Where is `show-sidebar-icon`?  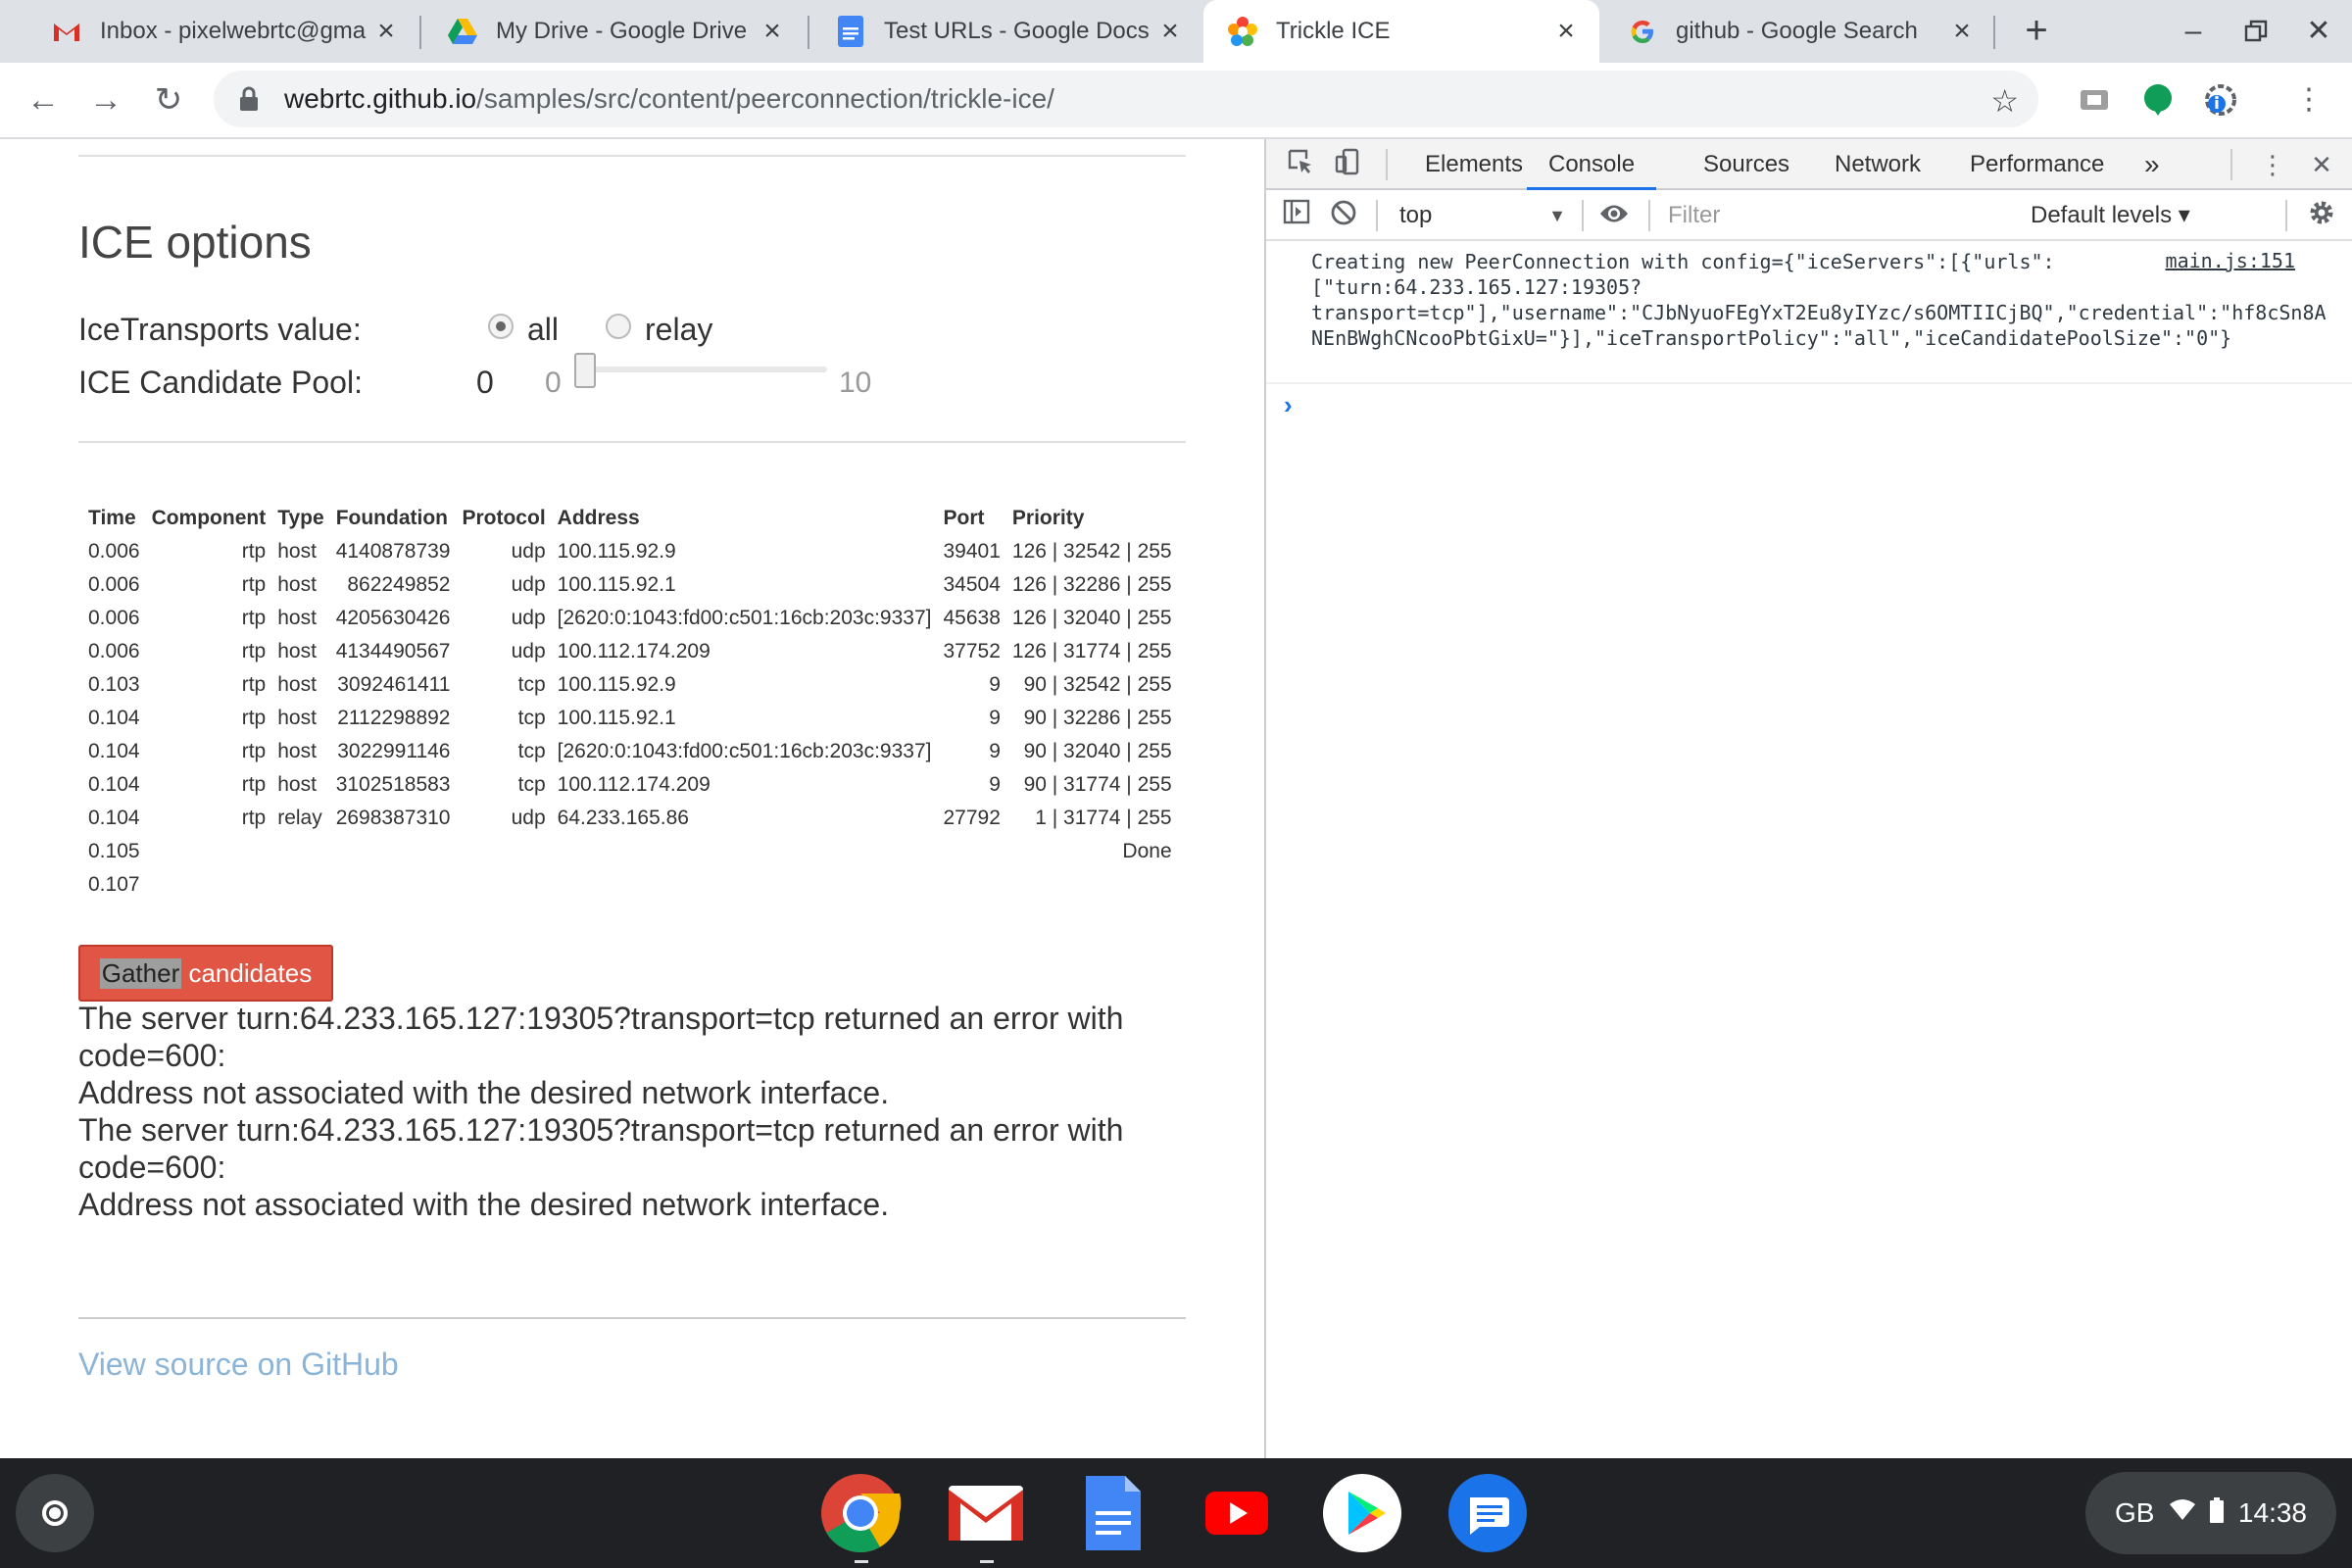 show-sidebar-icon is located at coordinates (1296, 215).